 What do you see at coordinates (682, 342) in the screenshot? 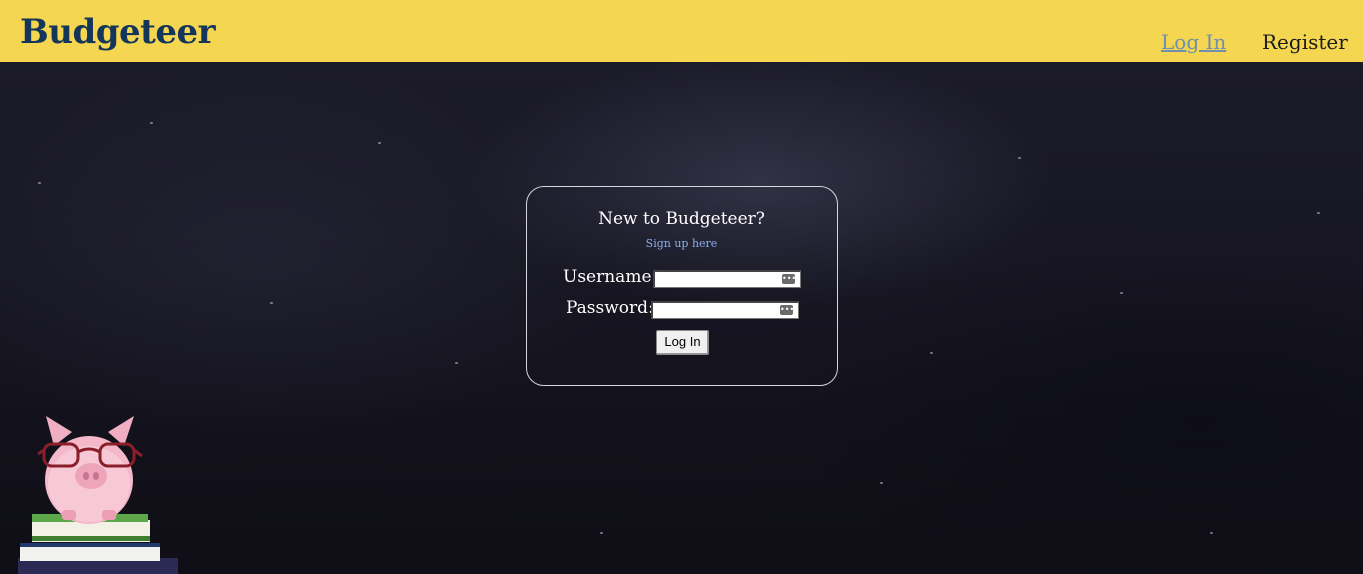
I see `login-submit-button: Log In` at bounding box center [682, 342].